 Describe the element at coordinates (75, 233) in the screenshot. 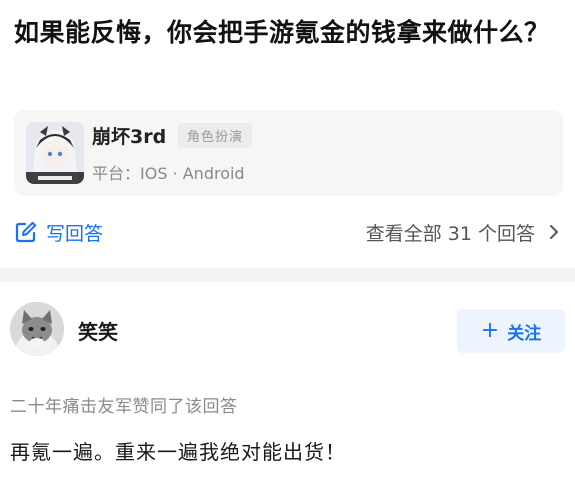

I see `write-answer-label: 写回答` at that location.